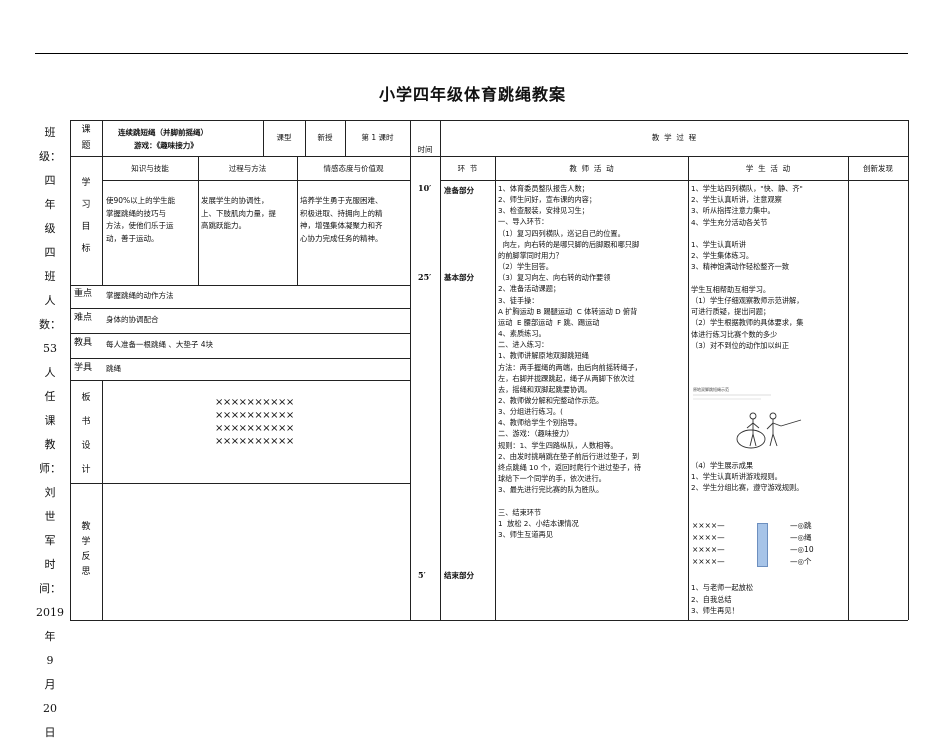 Image resolution: width=945 pixels, height=746 pixels. I want to click on teaching-aids: 每人准备一根跳绳 、大垫子 4块, so click(160, 344).